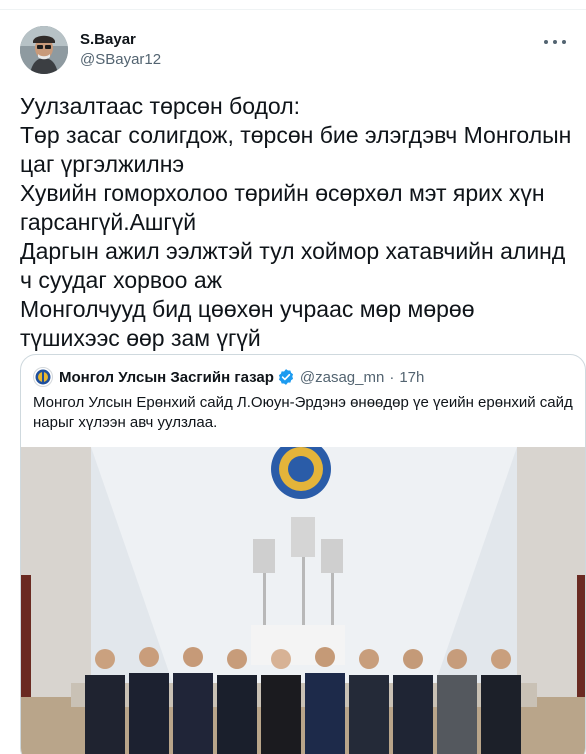 This screenshot has width=586, height=754. I want to click on more-icon, so click(555, 42).